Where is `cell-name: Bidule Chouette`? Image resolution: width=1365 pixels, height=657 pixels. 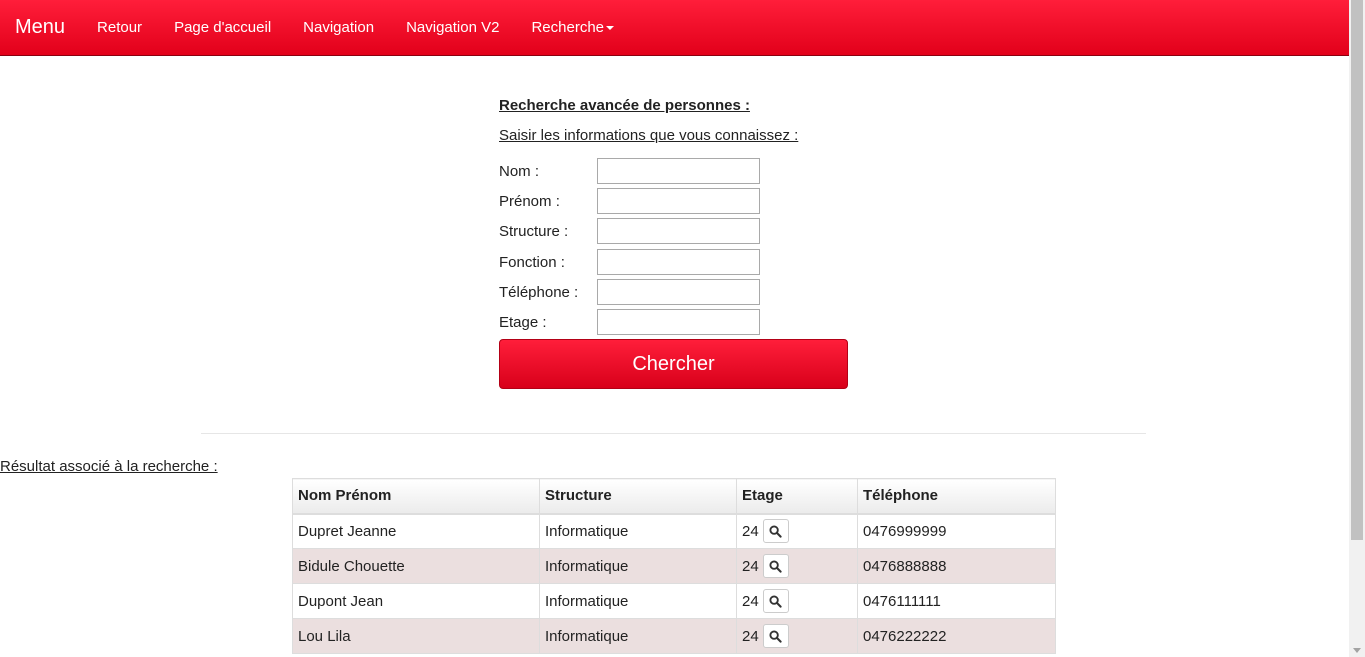 cell-name: Bidule Chouette is located at coordinates (416, 566).